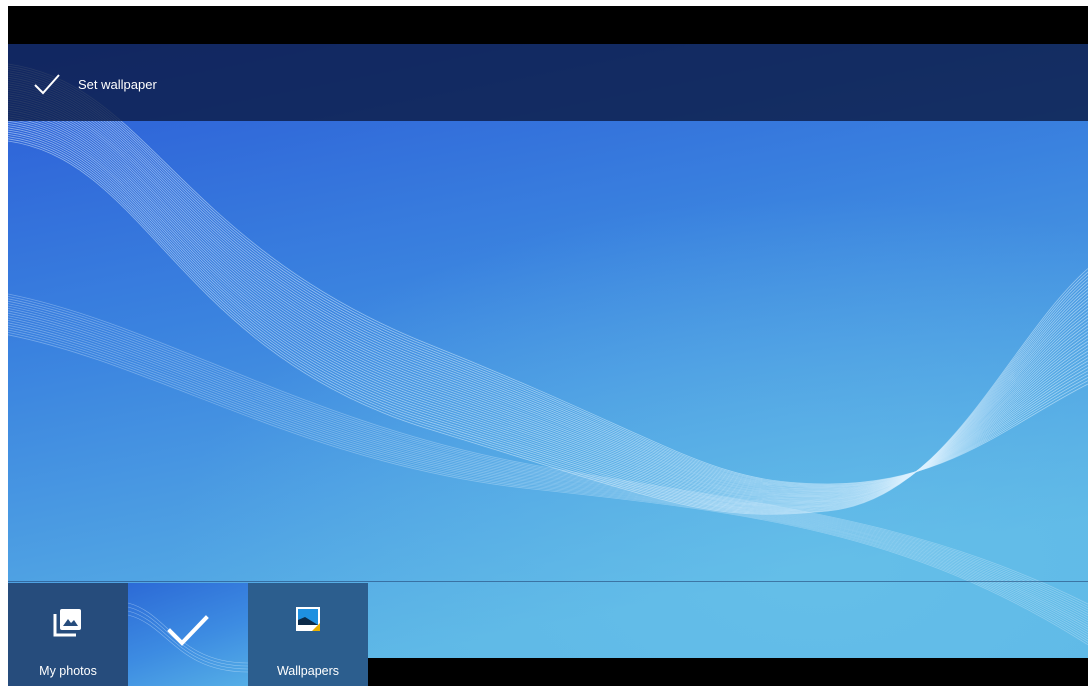 The height and width of the screenshot is (686, 1088). I want to click on wallpaper-tray: My photos Wallpapers, so click(188, 634).